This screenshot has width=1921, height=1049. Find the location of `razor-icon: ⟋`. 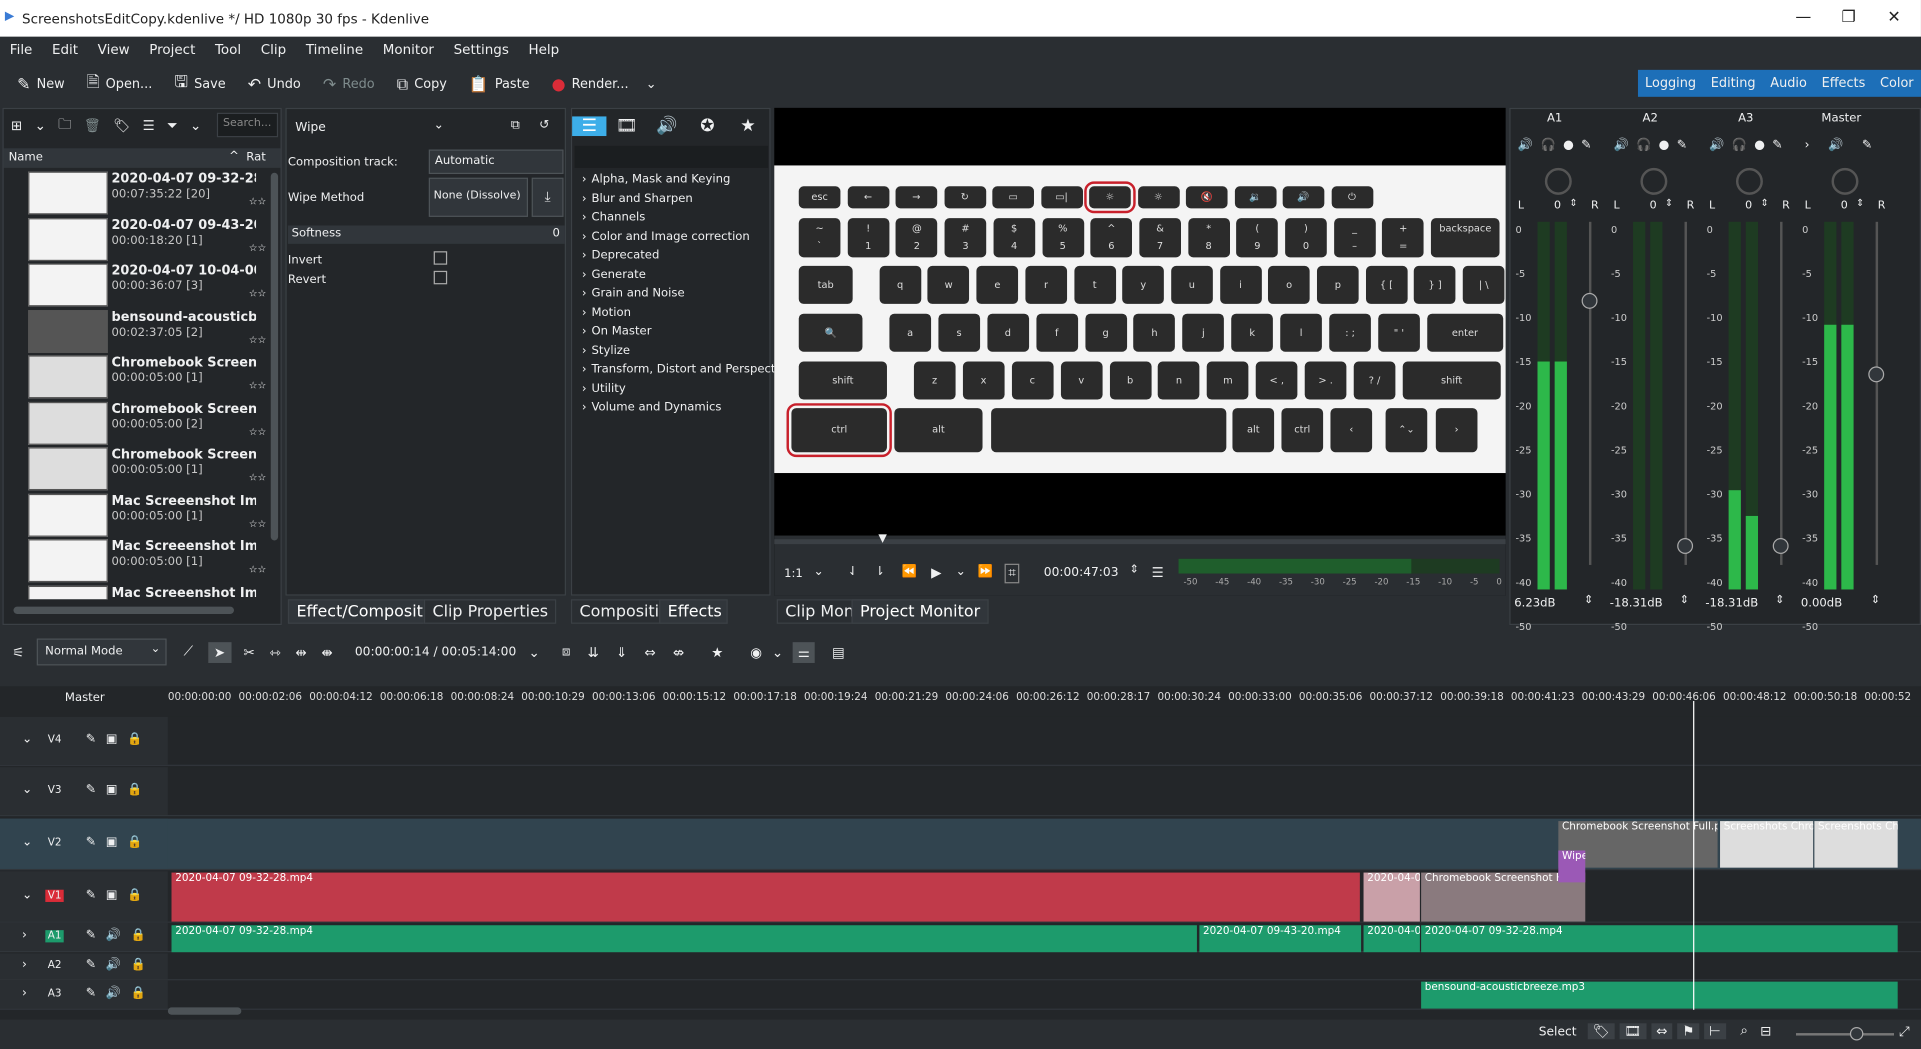

razor-icon: ⟋ is located at coordinates (188, 651).